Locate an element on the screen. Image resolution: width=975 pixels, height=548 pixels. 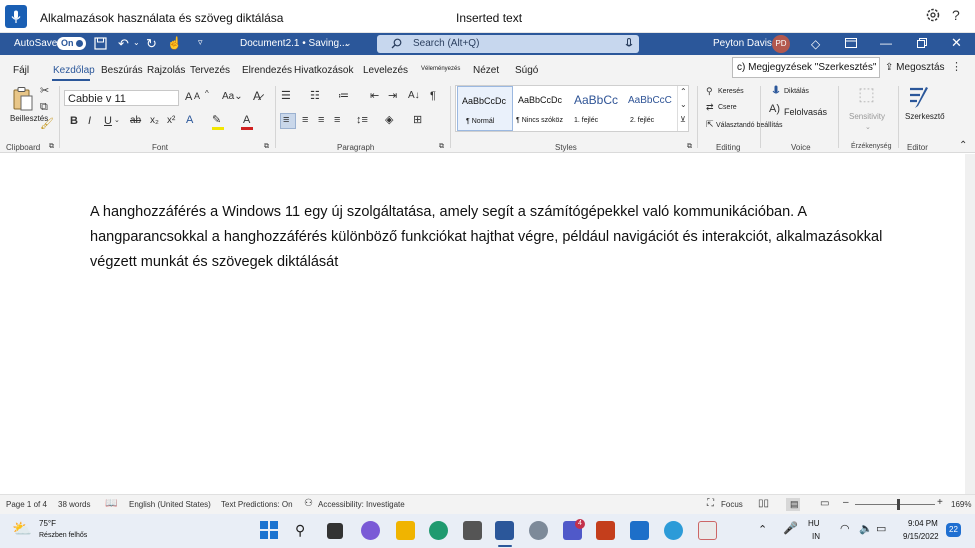
dictate-label: Diktálás is located at coordinates (796, 91).